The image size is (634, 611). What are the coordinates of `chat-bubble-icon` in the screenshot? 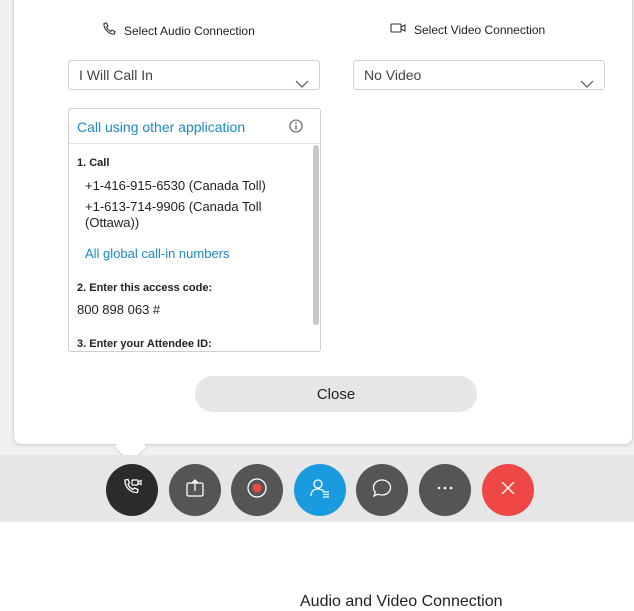 It's located at (382, 490).